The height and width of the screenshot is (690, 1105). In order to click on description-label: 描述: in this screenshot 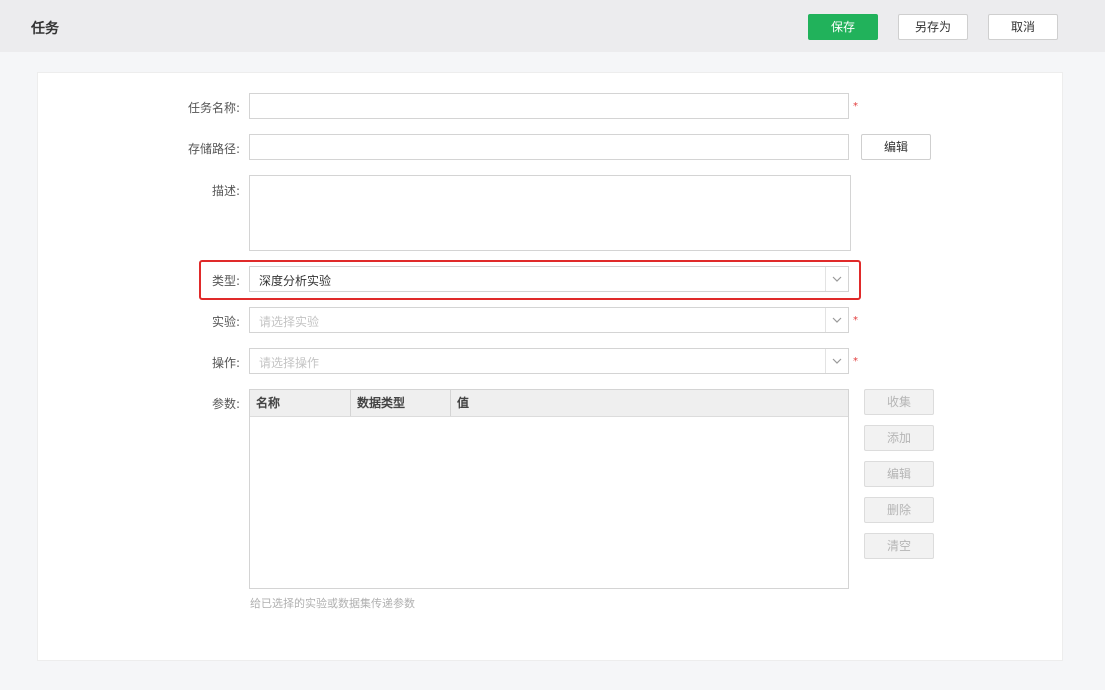, I will do `click(225, 191)`.